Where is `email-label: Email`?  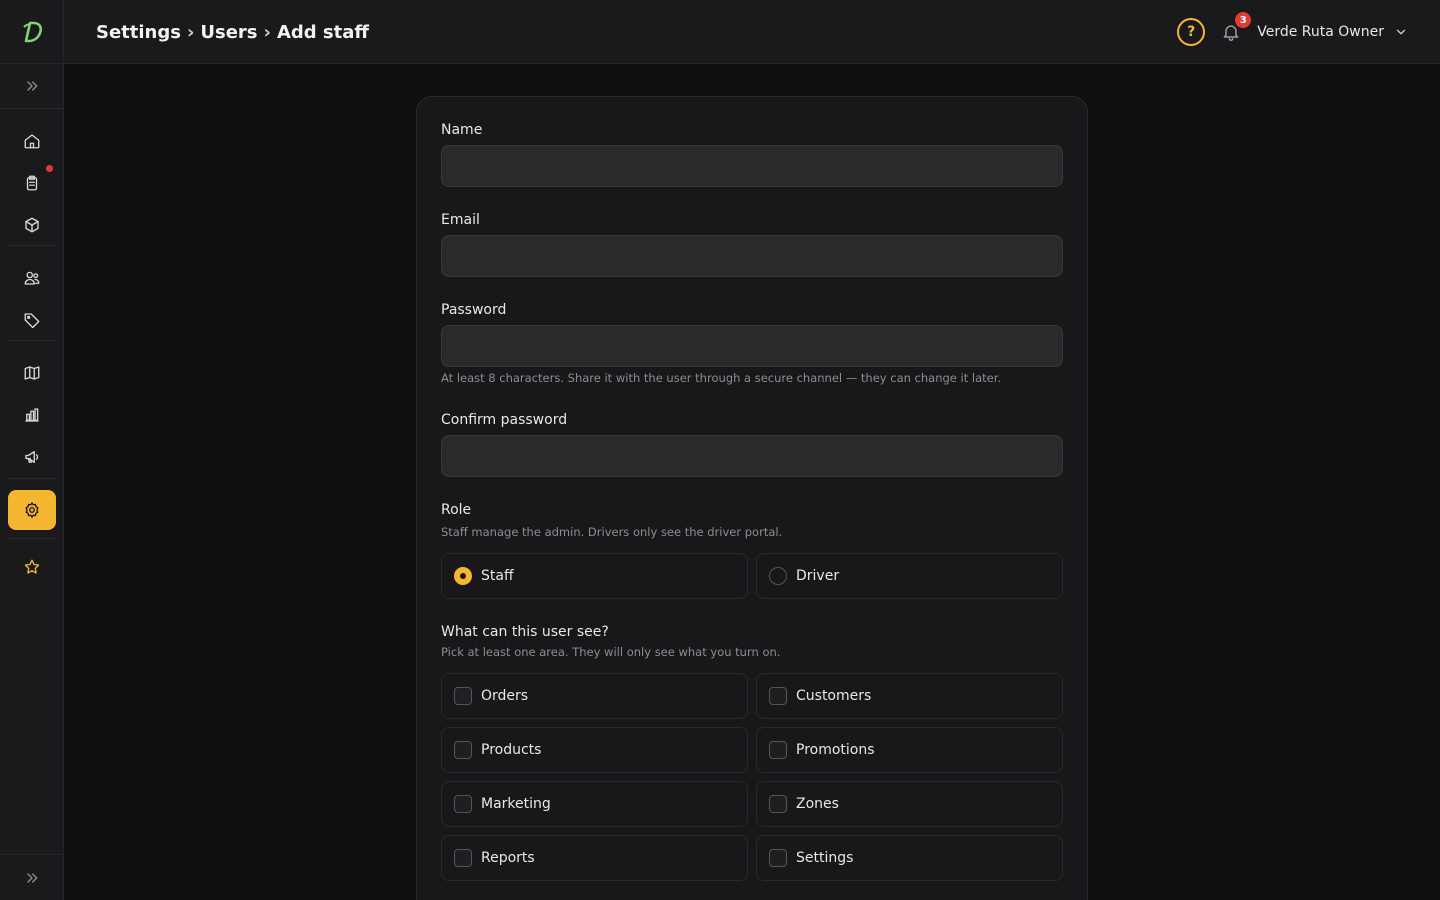 email-label: Email is located at coordinates (460, 220).